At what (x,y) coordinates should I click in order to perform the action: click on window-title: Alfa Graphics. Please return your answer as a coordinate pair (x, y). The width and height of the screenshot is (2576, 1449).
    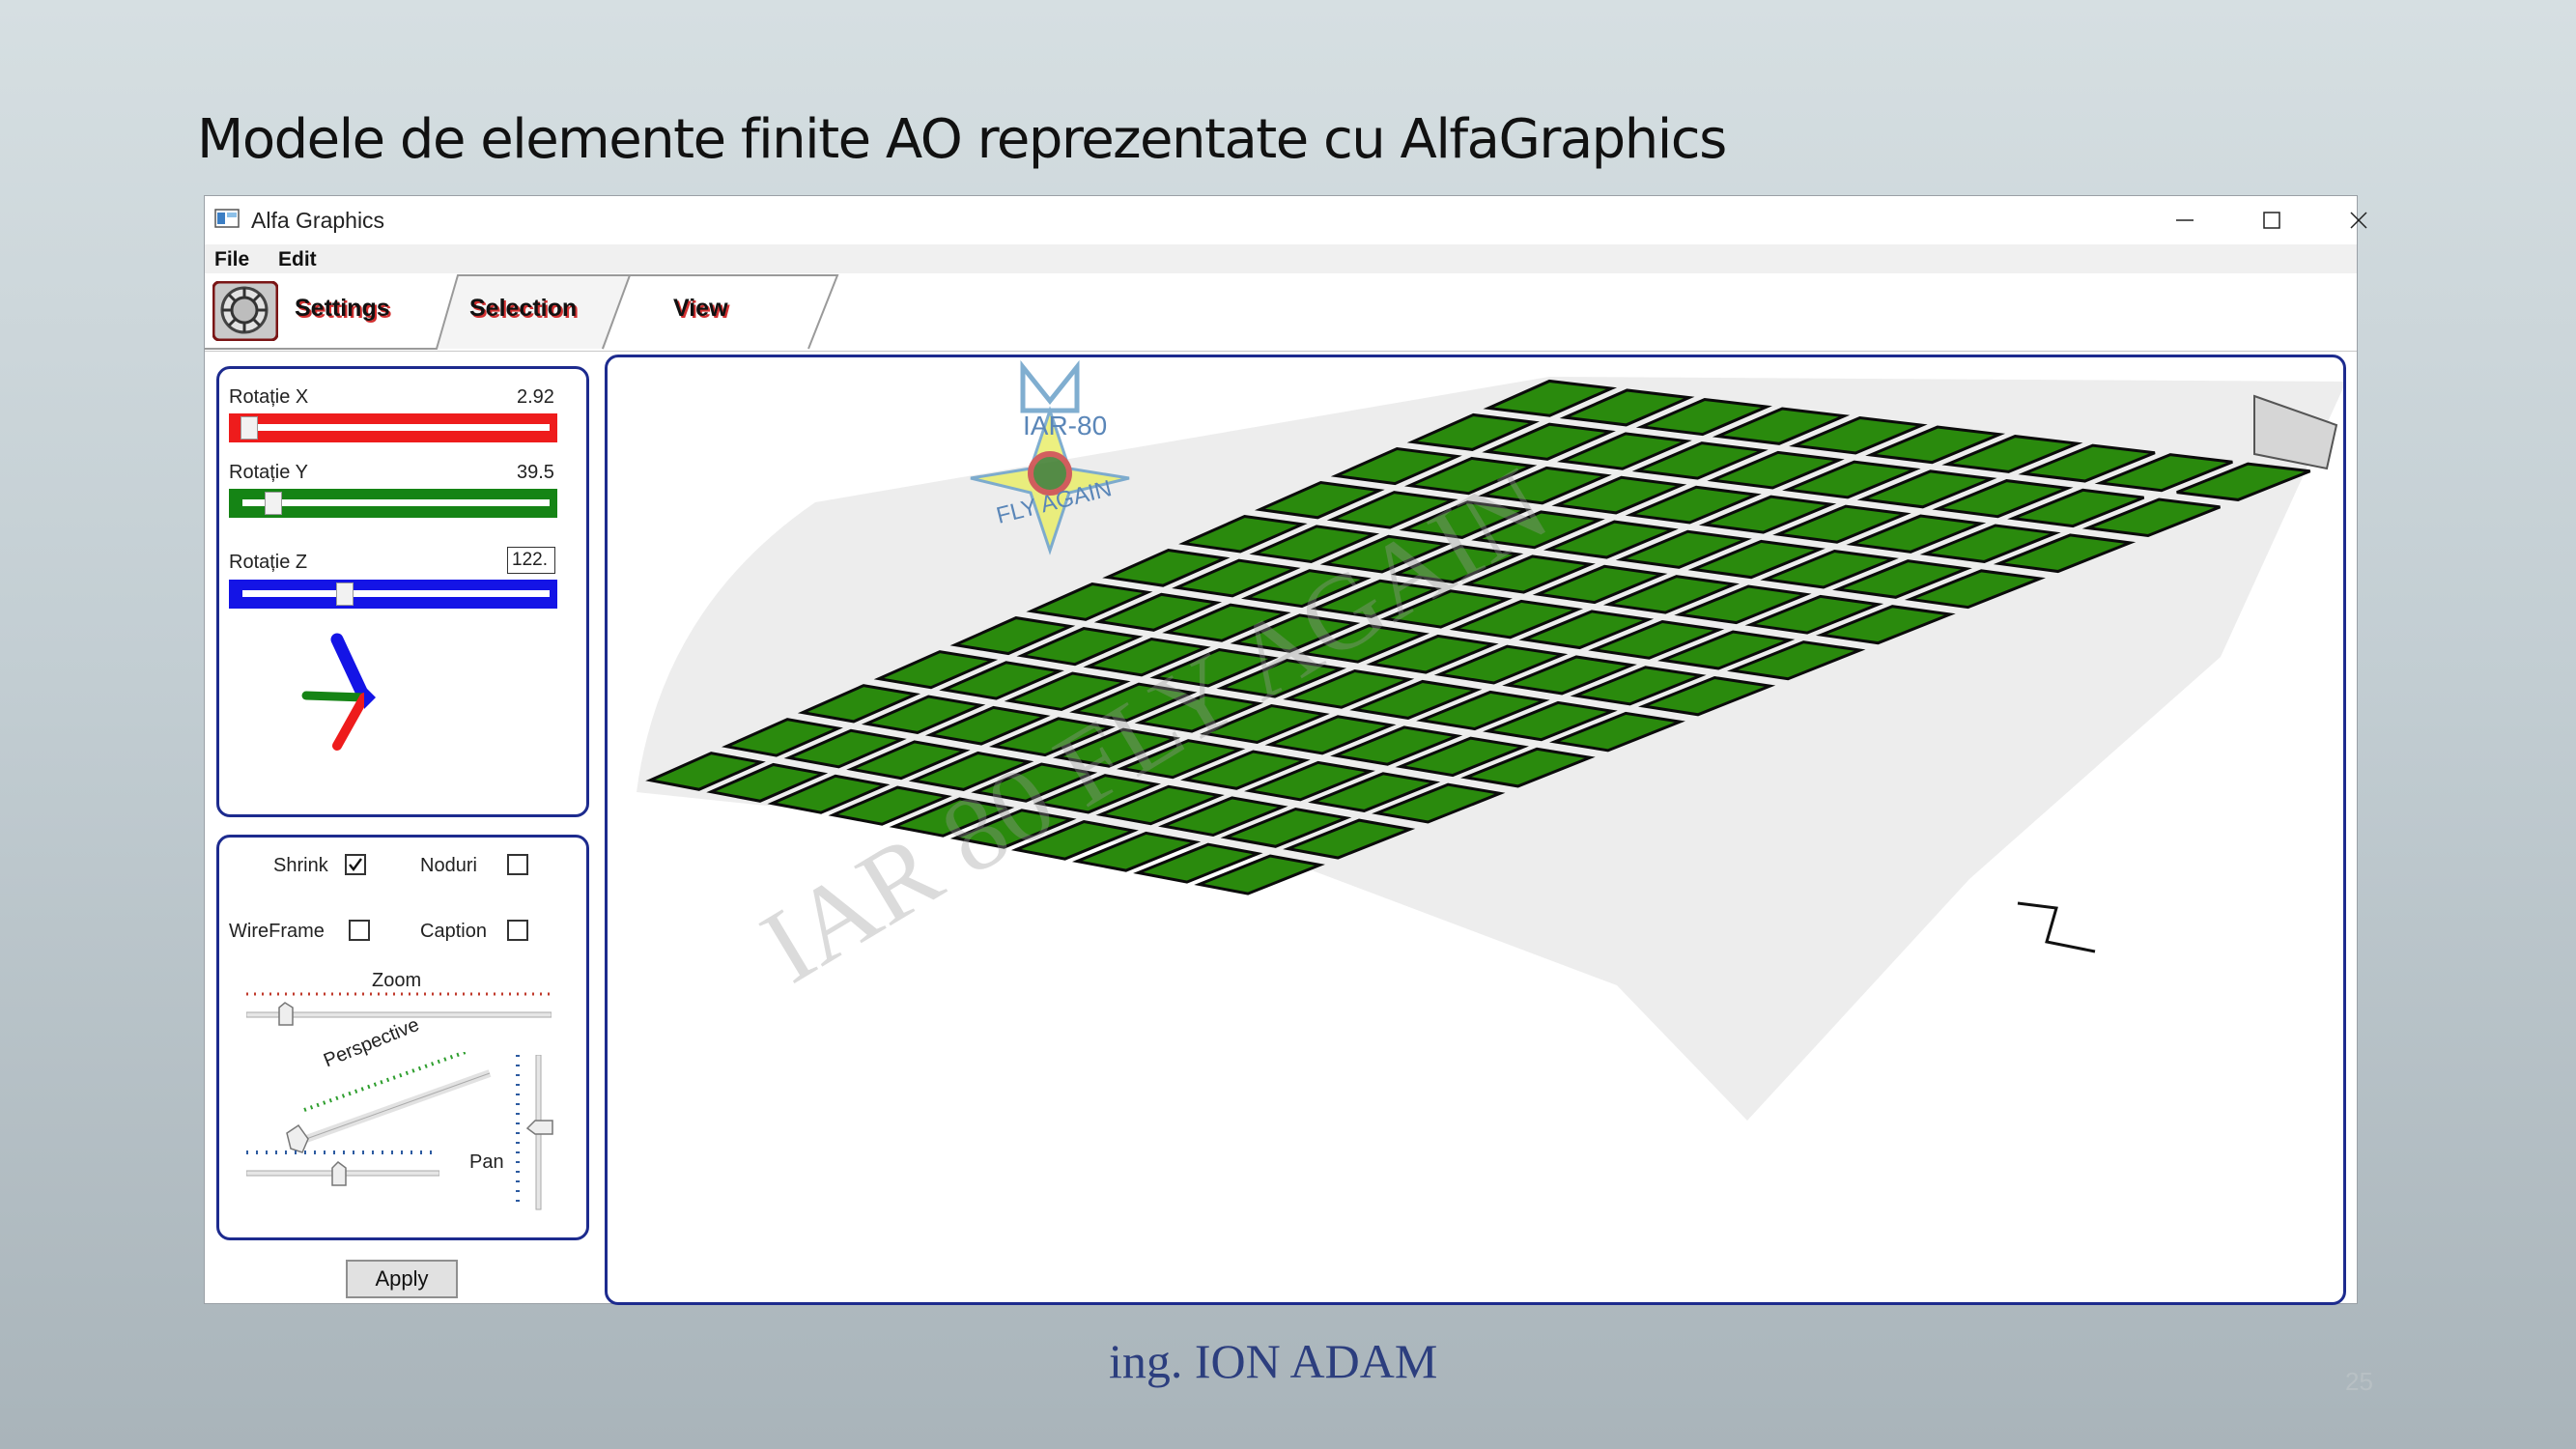
    Looking at the image, I should click on (318, 220).